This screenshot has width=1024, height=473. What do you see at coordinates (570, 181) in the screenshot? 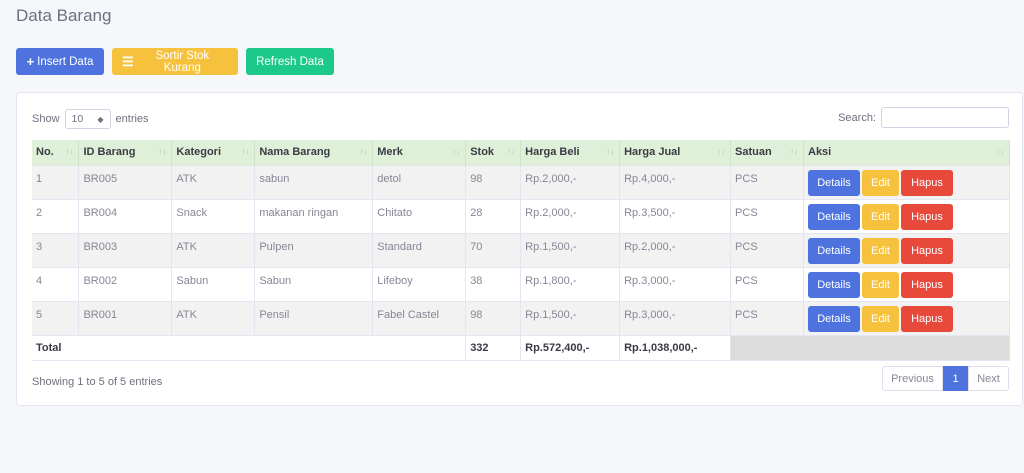
I see `cell-harga-beli: Rp.2,000,-` at bounding box center [570, 181].